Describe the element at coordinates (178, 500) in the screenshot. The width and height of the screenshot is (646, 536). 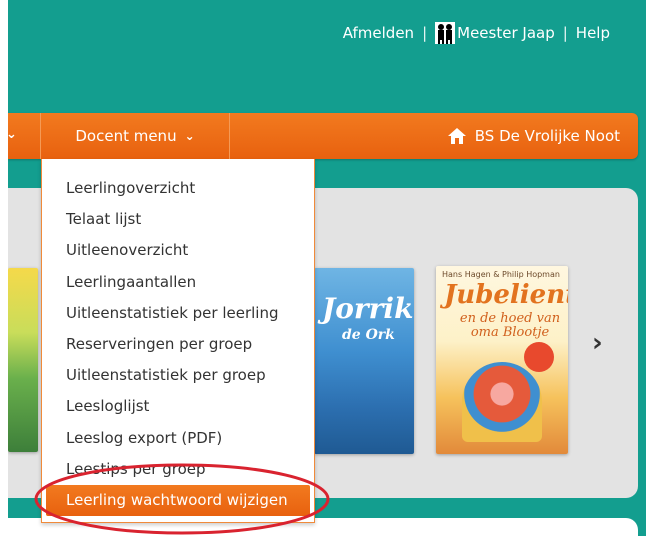
I see `dropdown-item: Leerling wachtwoord wijzigen` at that location.